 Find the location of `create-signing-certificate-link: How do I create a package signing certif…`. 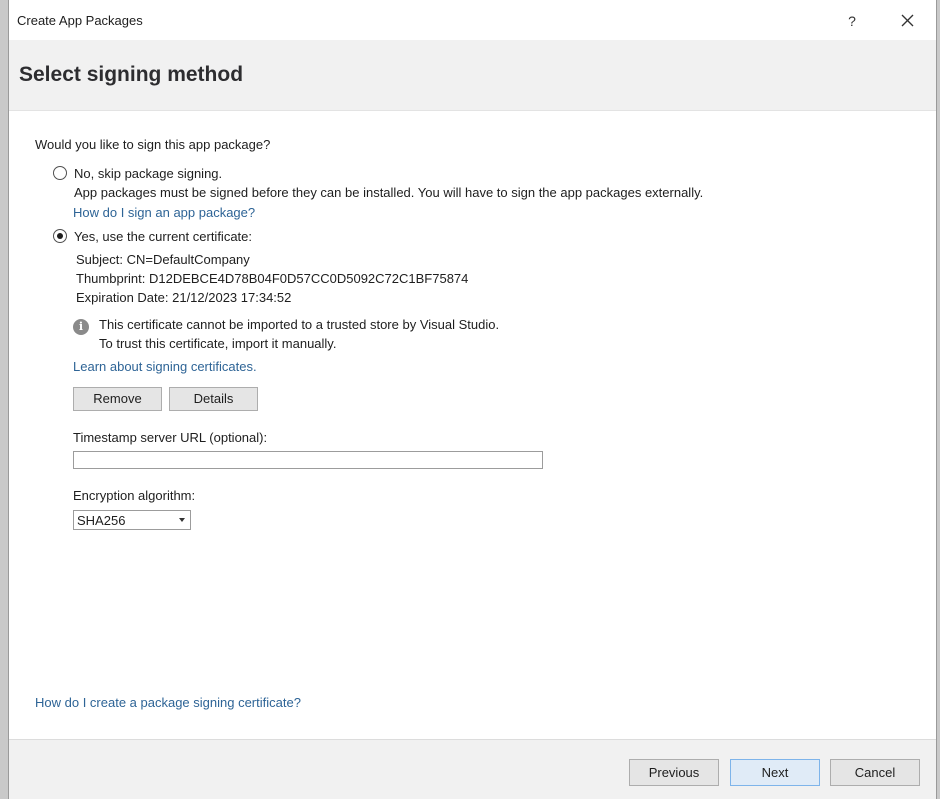

create-signing-certificate-link: How do I create a package signing certif… is located at coordinates (168, 702).